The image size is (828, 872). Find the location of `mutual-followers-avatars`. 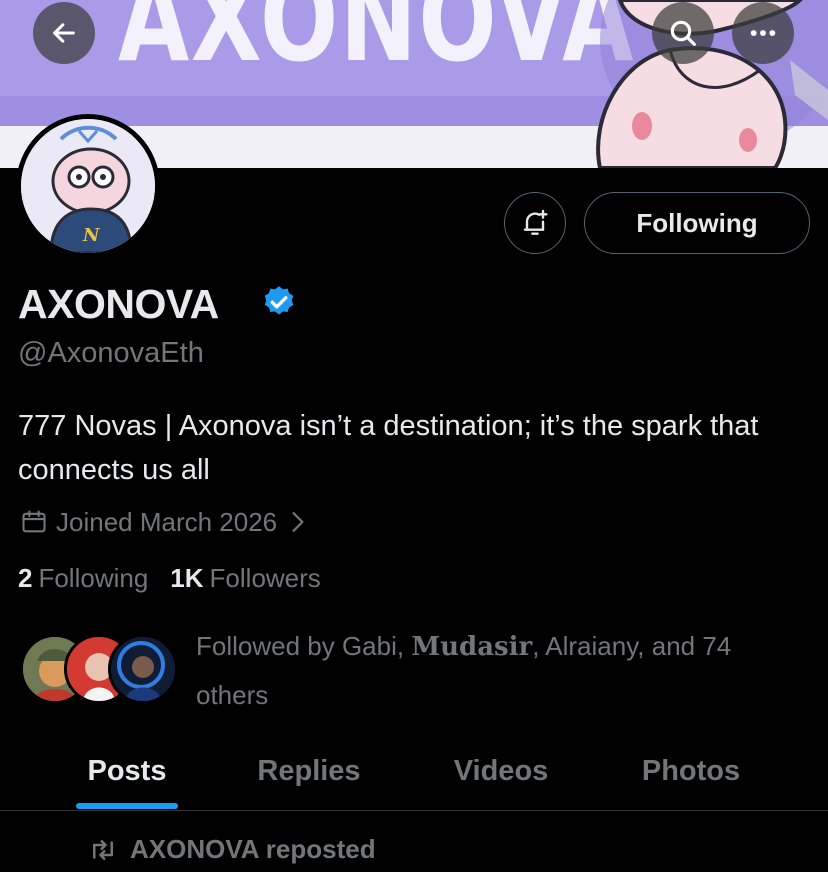

mutual-followers-avatars is located at coordinates (100, 670).